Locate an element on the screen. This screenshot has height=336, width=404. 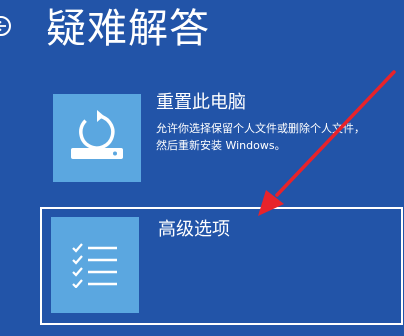
advanced-options-tile is located at coordinates (95, 265).